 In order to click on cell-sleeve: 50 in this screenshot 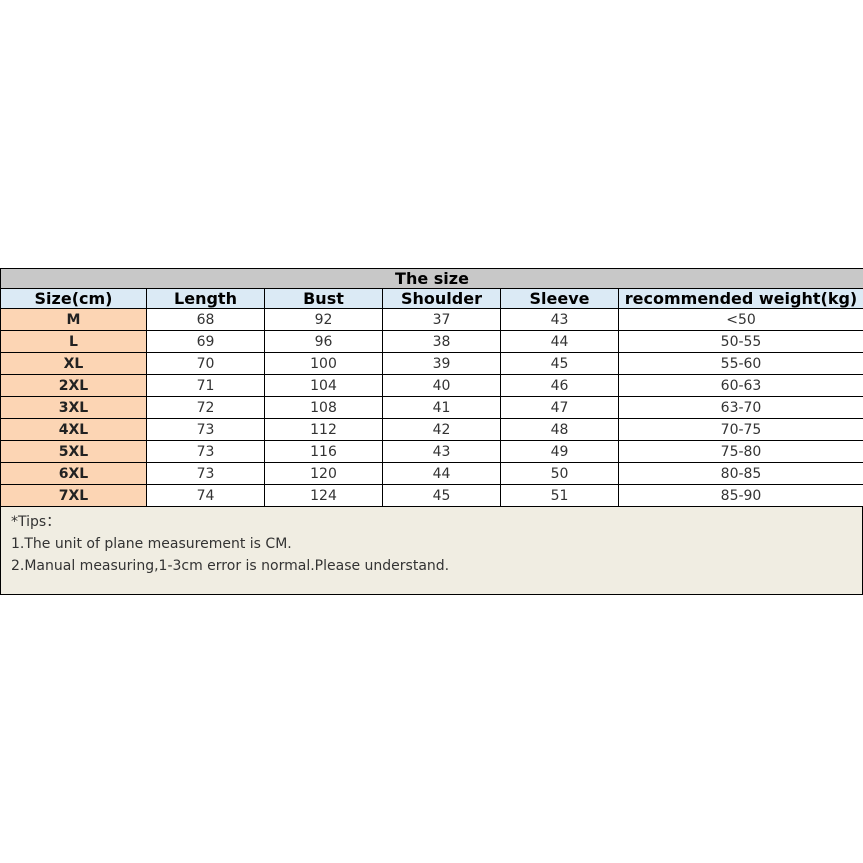, I will do `click(559, 473)`.